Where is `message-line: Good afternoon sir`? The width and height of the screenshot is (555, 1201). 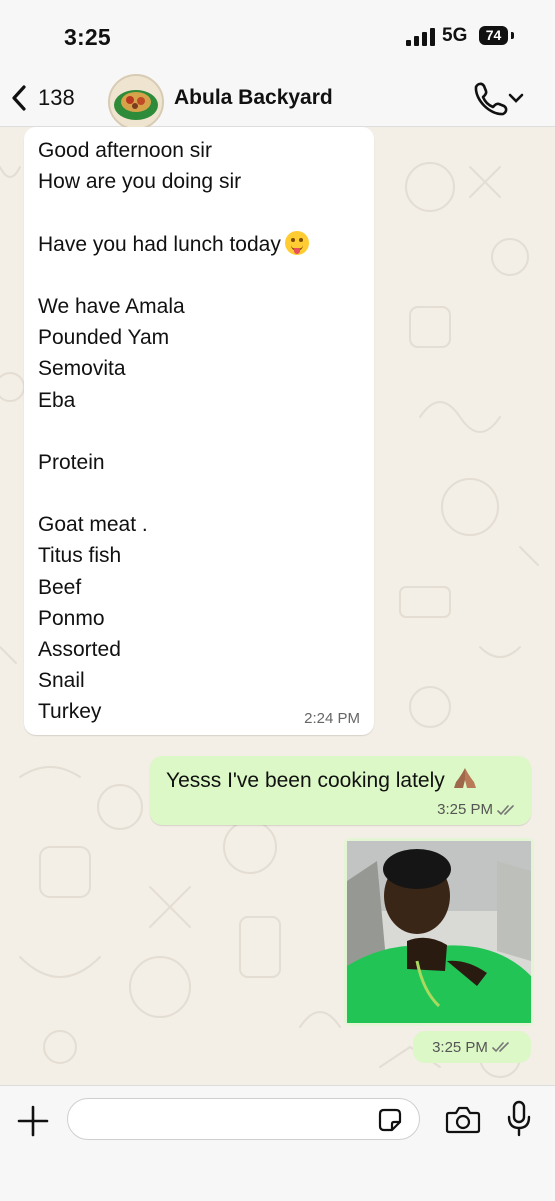
message-line: Good afternoon sir is located at coordinates (125, 150).